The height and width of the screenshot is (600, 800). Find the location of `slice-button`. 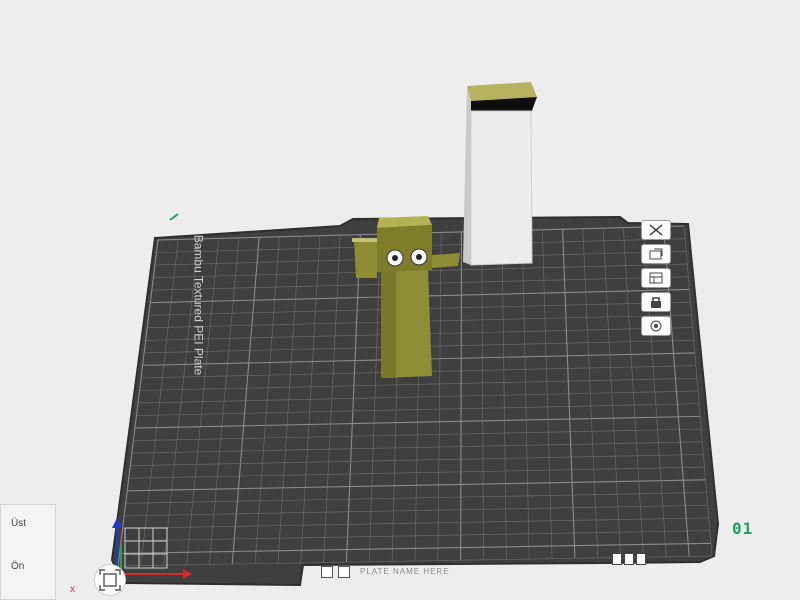

slice-button is located at coordinates (656, 326).